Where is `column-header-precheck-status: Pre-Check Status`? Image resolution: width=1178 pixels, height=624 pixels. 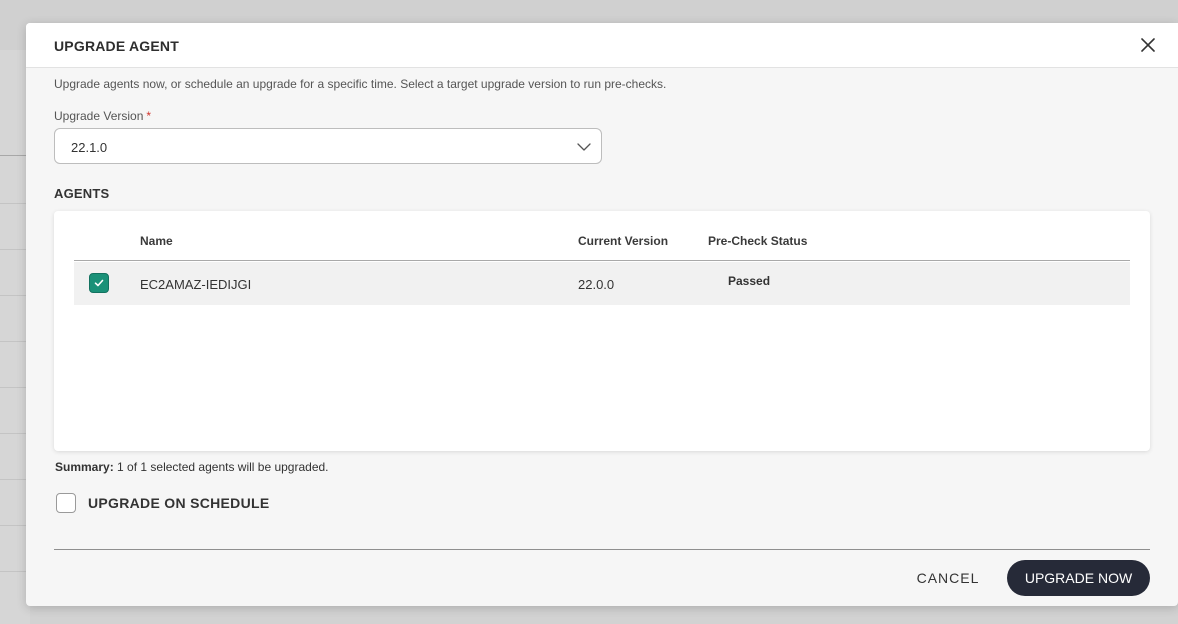 column-header-precheck-status: Pre-Check Status is located at coordinates (757, 241).